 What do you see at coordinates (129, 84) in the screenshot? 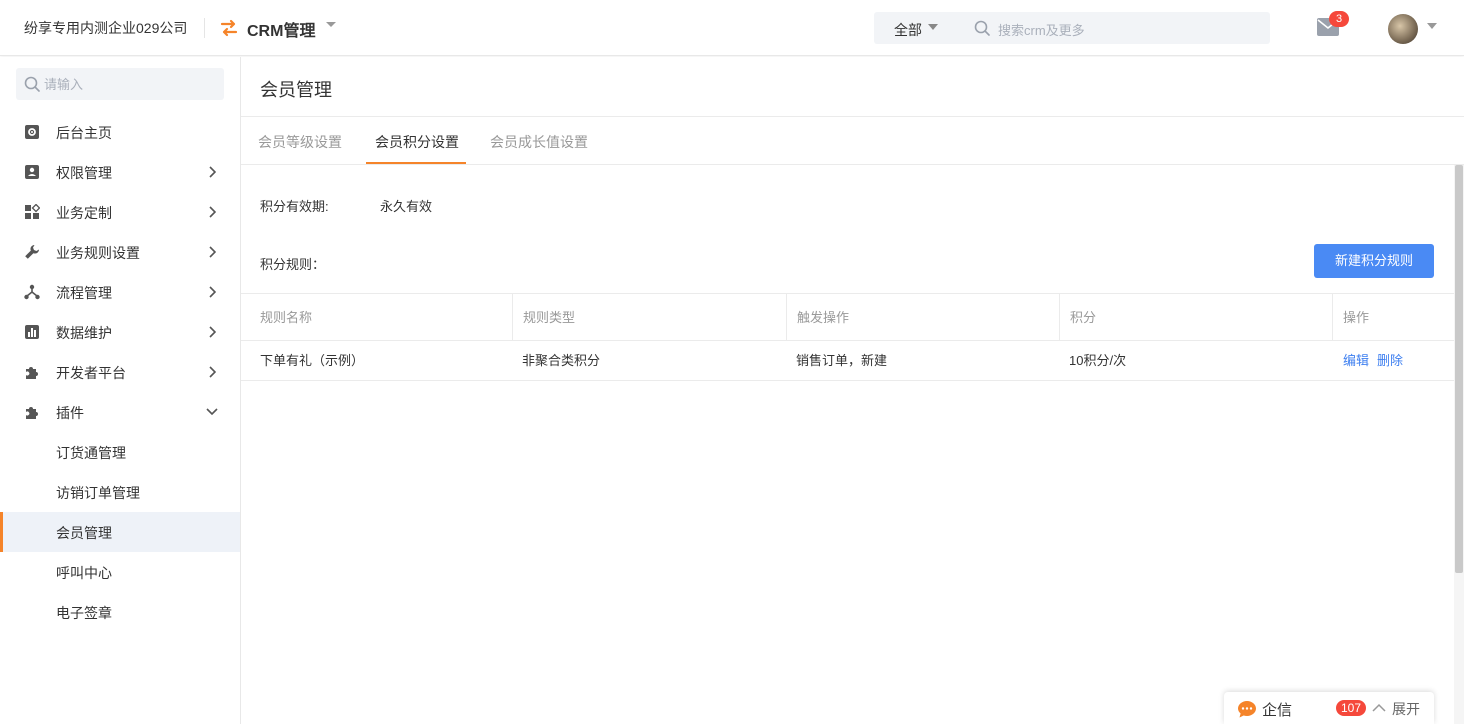
I see `sidebar-search-input` at bounding box center [129, 84].